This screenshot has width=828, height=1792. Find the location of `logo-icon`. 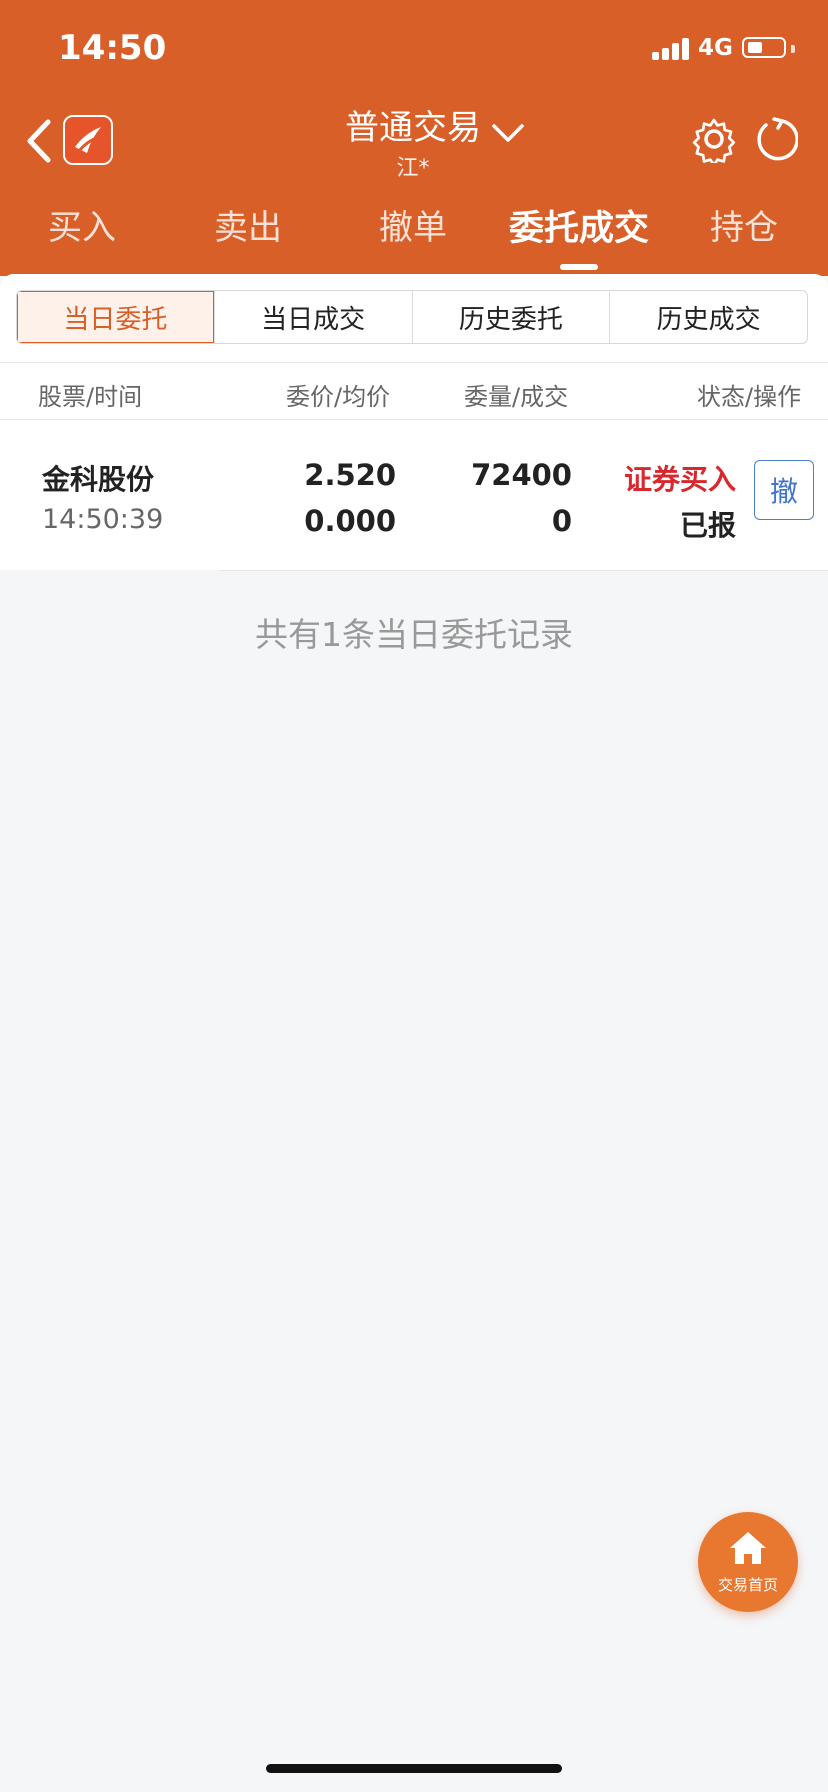

logo-icon is located at coordinates (88, 140).